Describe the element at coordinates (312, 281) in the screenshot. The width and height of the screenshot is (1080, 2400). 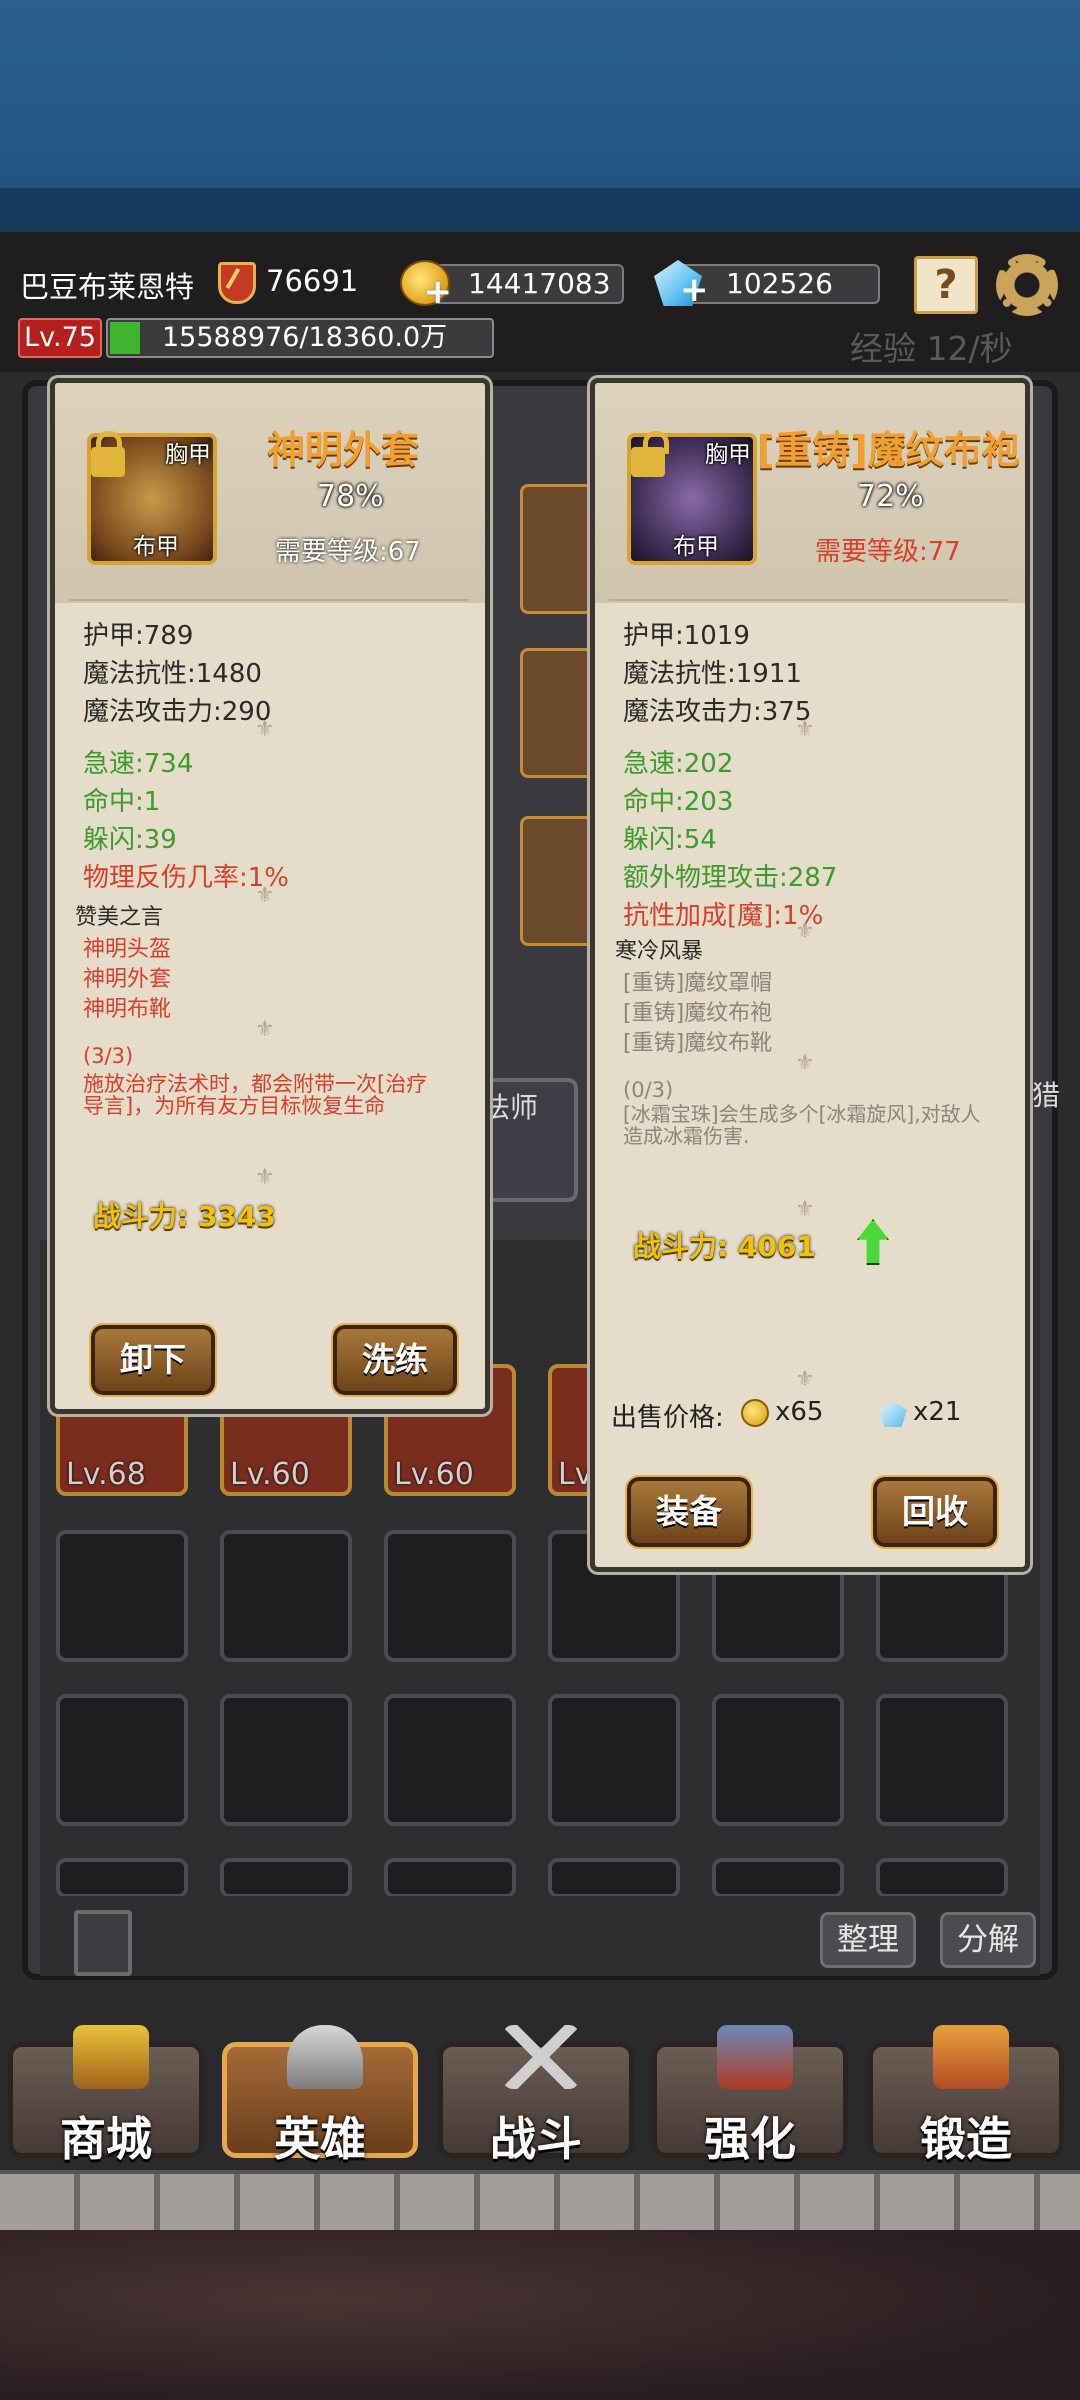
I see `combat-power-value: 76691` at that location.